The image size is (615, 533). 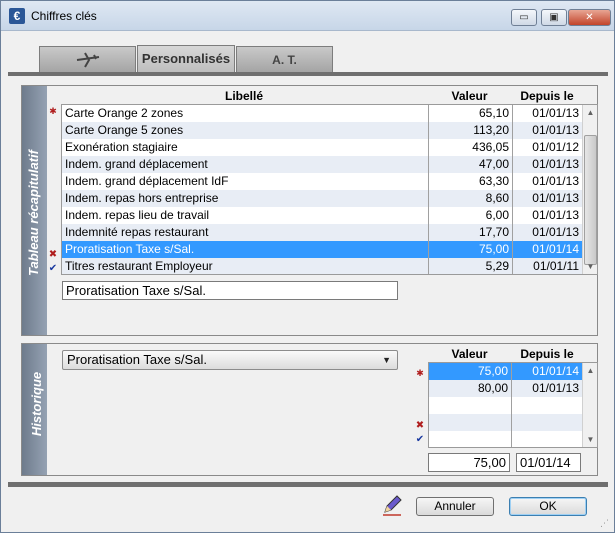 I want to click on plane-icon, so click(x=87, y=60).